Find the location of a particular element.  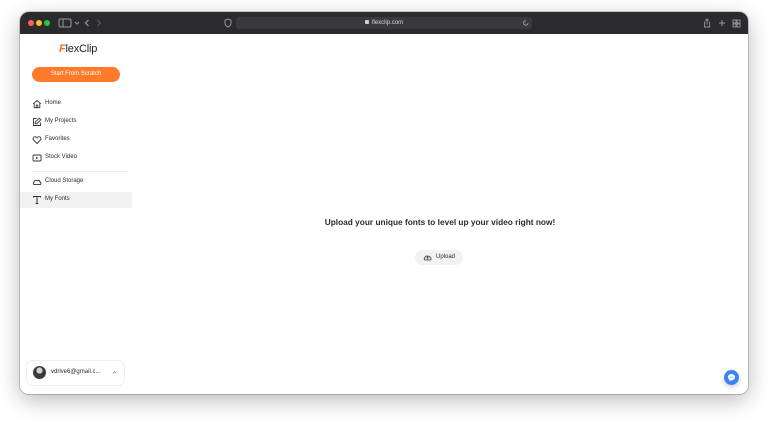

sidebar-item-label: Cloud Storage is located at coordinates (64, 181).